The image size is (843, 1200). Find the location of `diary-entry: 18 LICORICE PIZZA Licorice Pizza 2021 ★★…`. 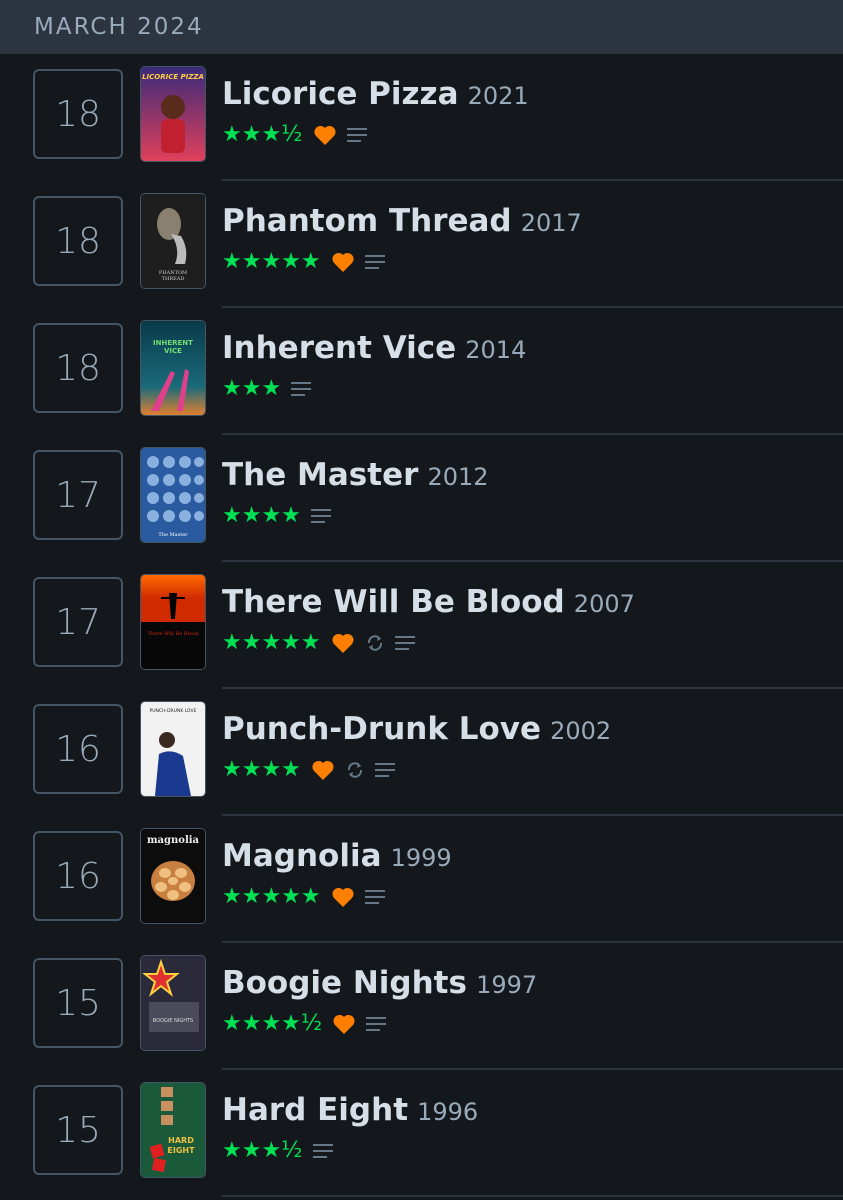

diary-entry: 18 LICORICE PIZZA Licorice Pizza 2021 ★★… is located at coordinates (421, 117).